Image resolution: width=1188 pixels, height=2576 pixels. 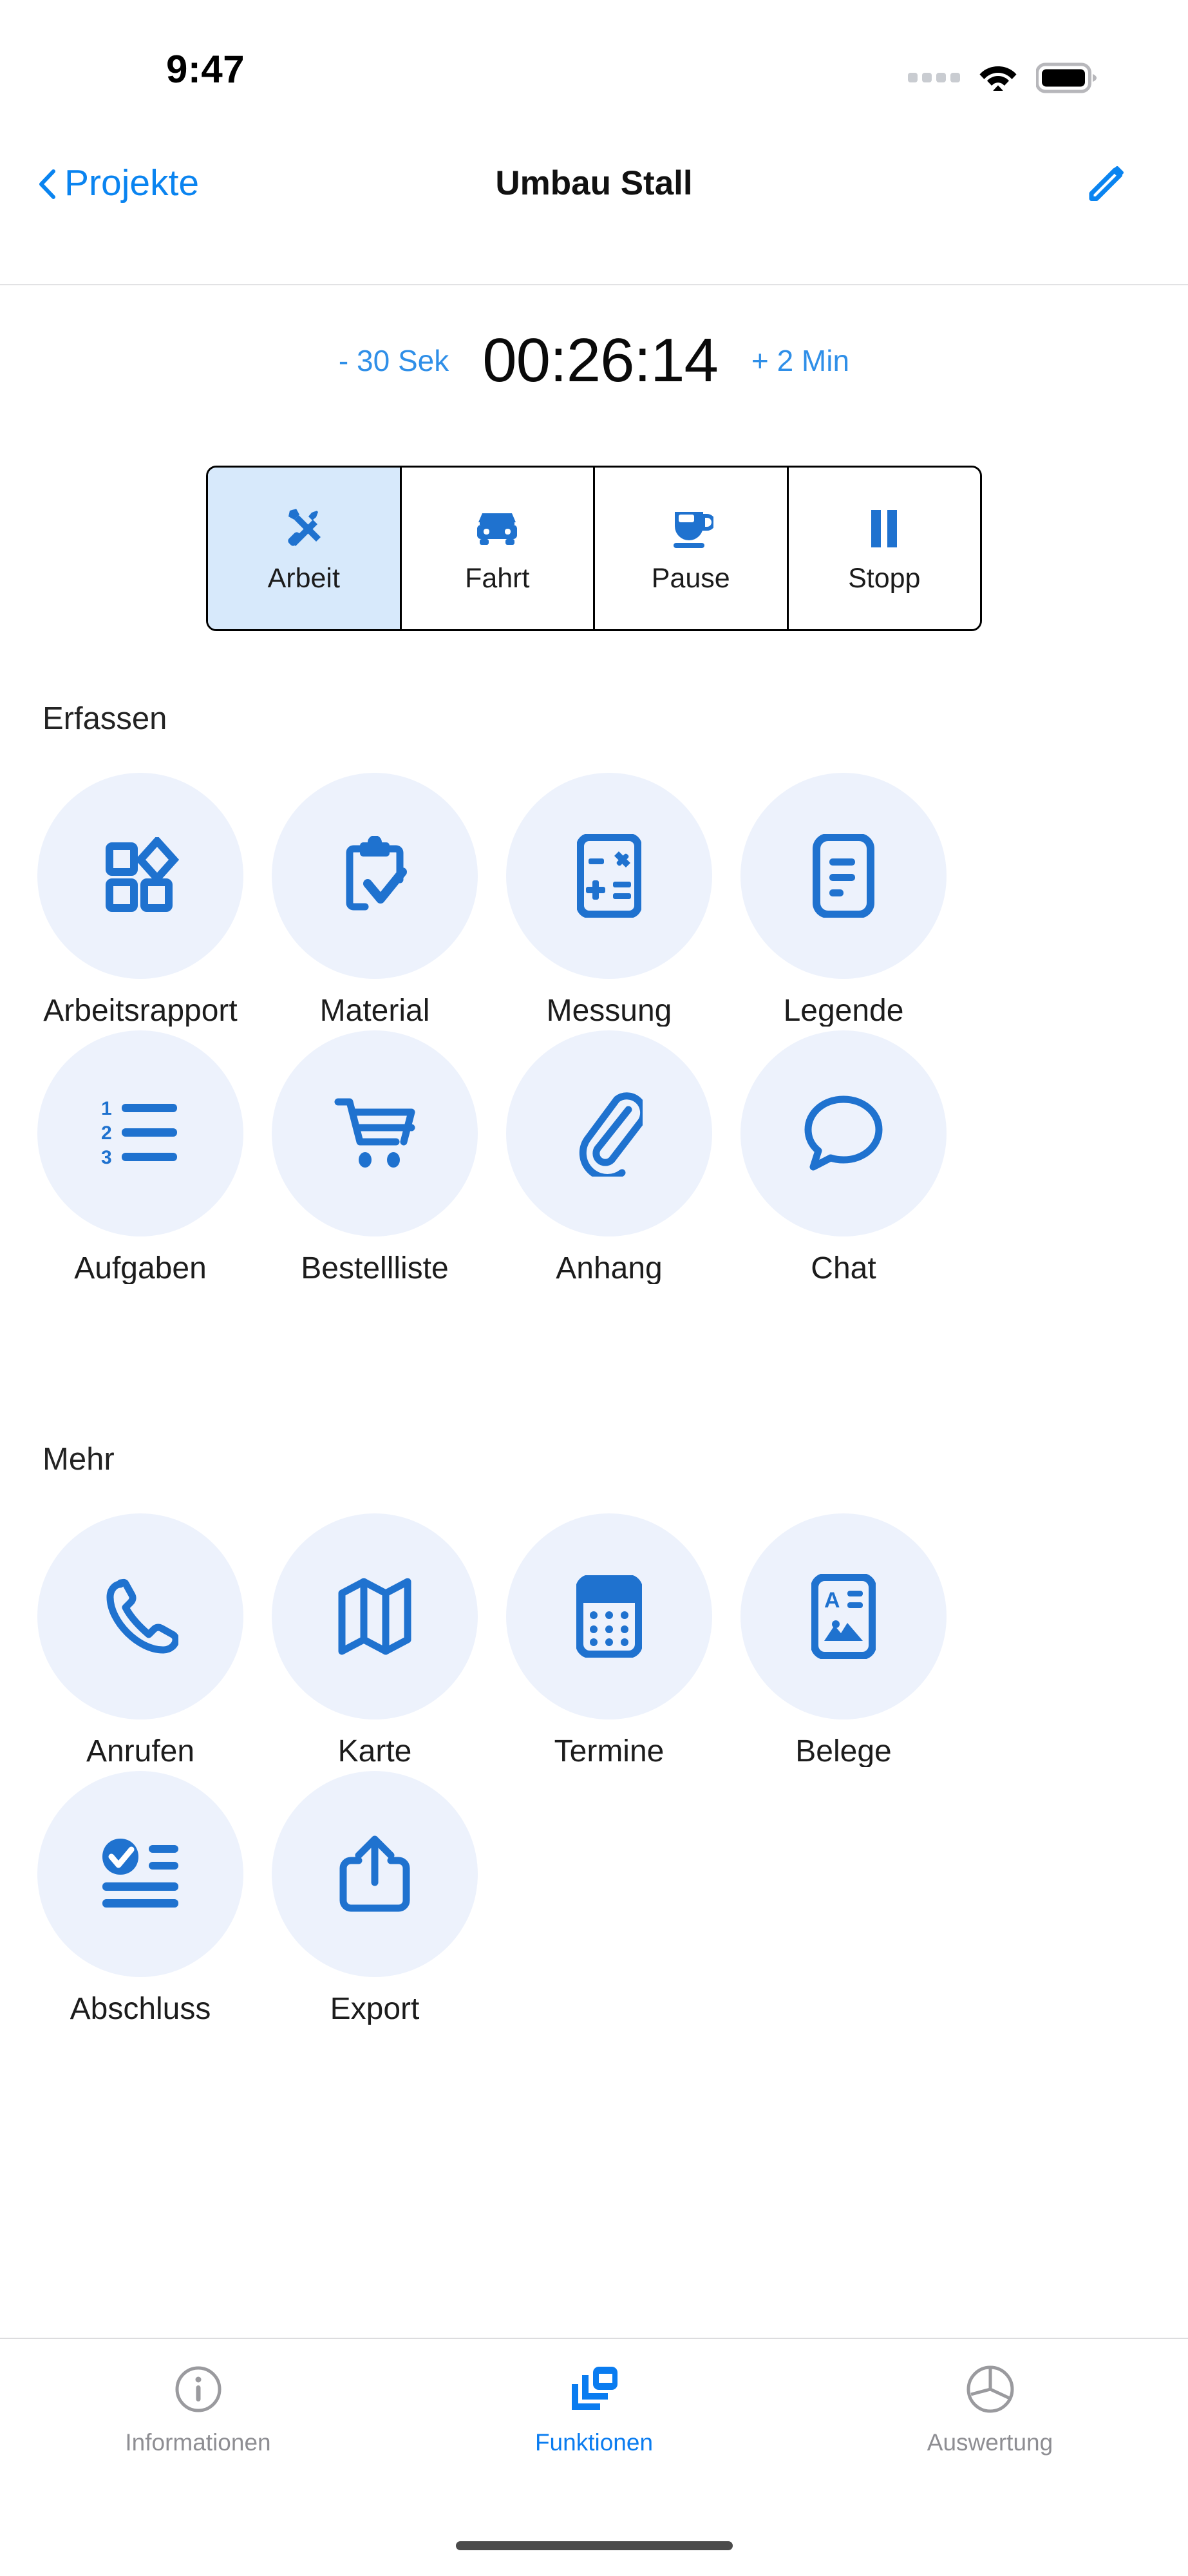 I want to click on receipt-card-icon: A, so click(x=843, y=1616).